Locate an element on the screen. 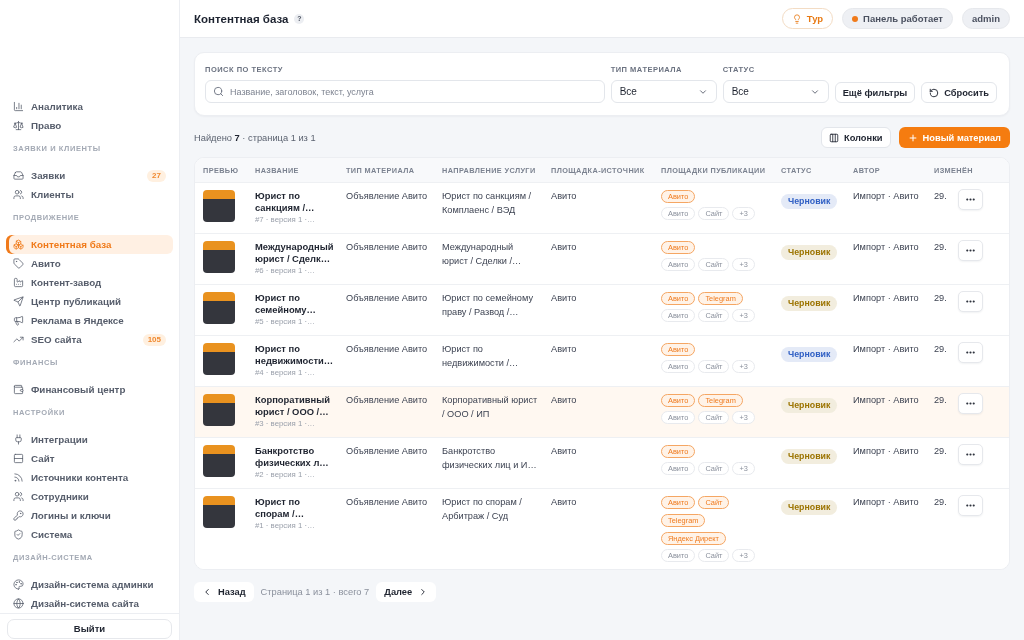  columns-button: Колонки is located at coordinates (855, 137).